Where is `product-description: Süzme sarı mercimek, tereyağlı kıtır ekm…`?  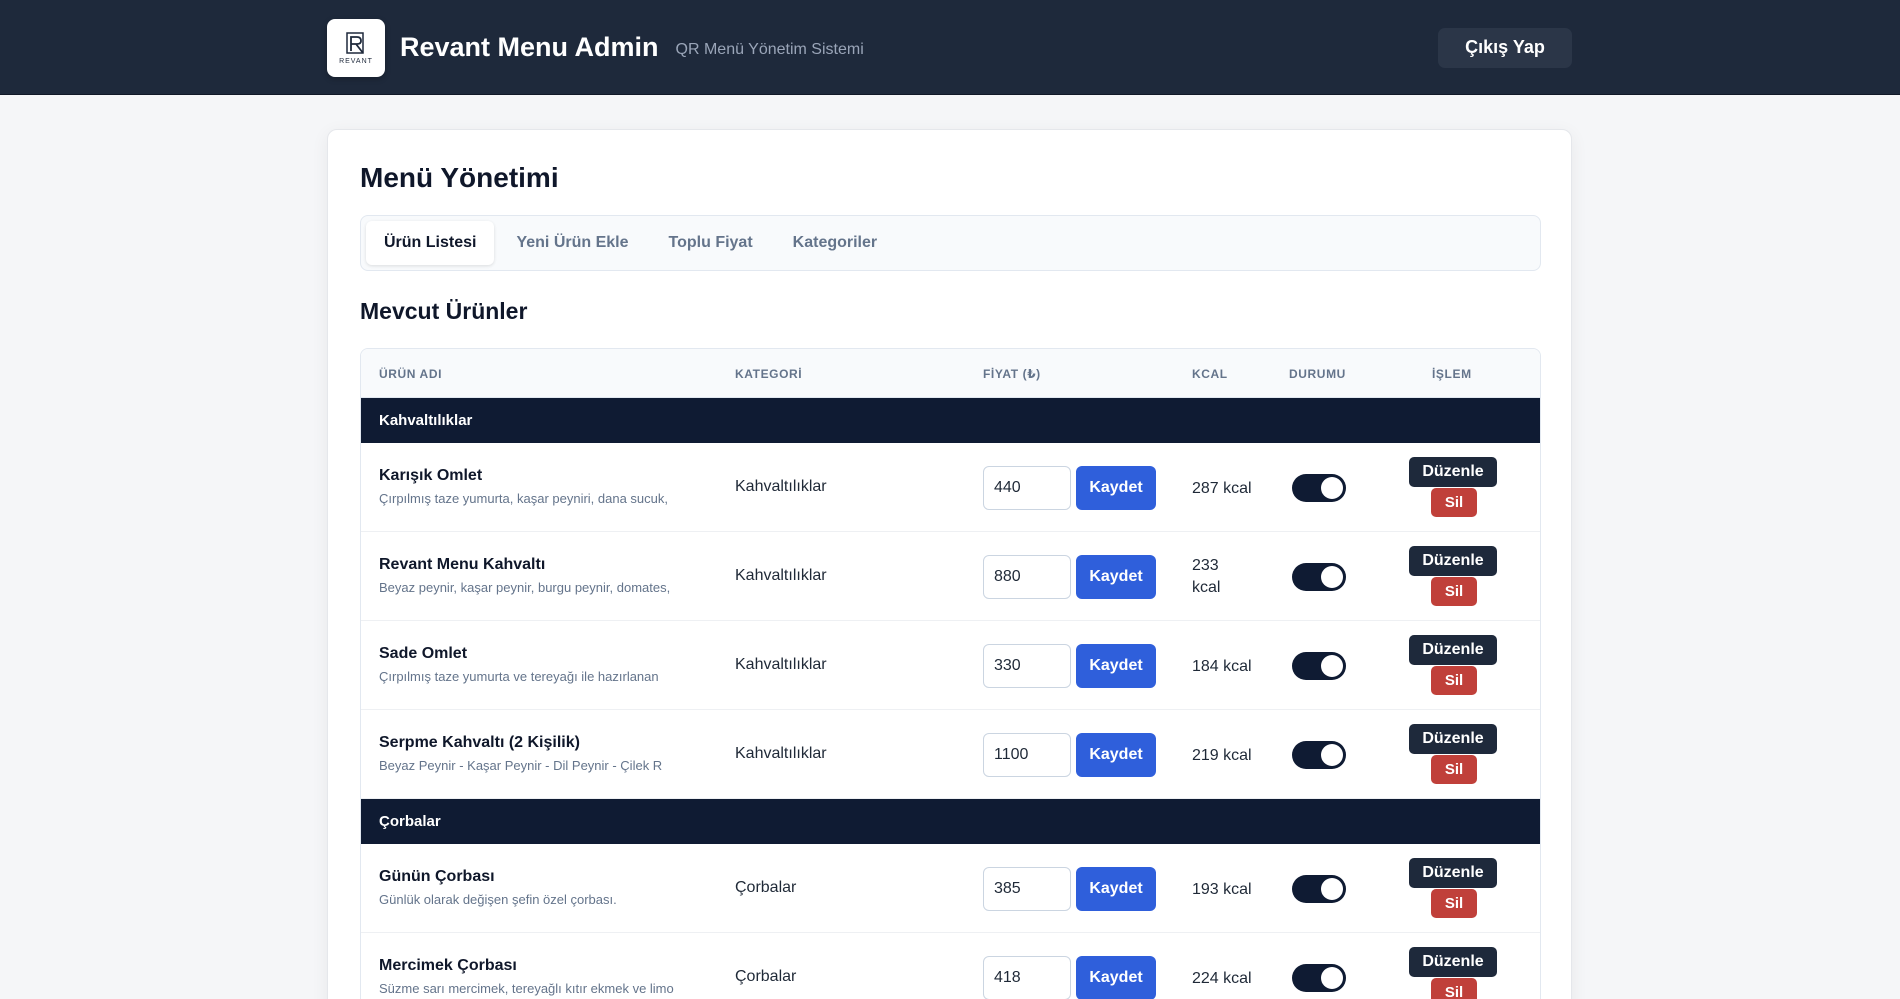 product-description: Süzme sarı mercimek, tereyağlı kıtır ekm… is located at coordinates (526, 988).